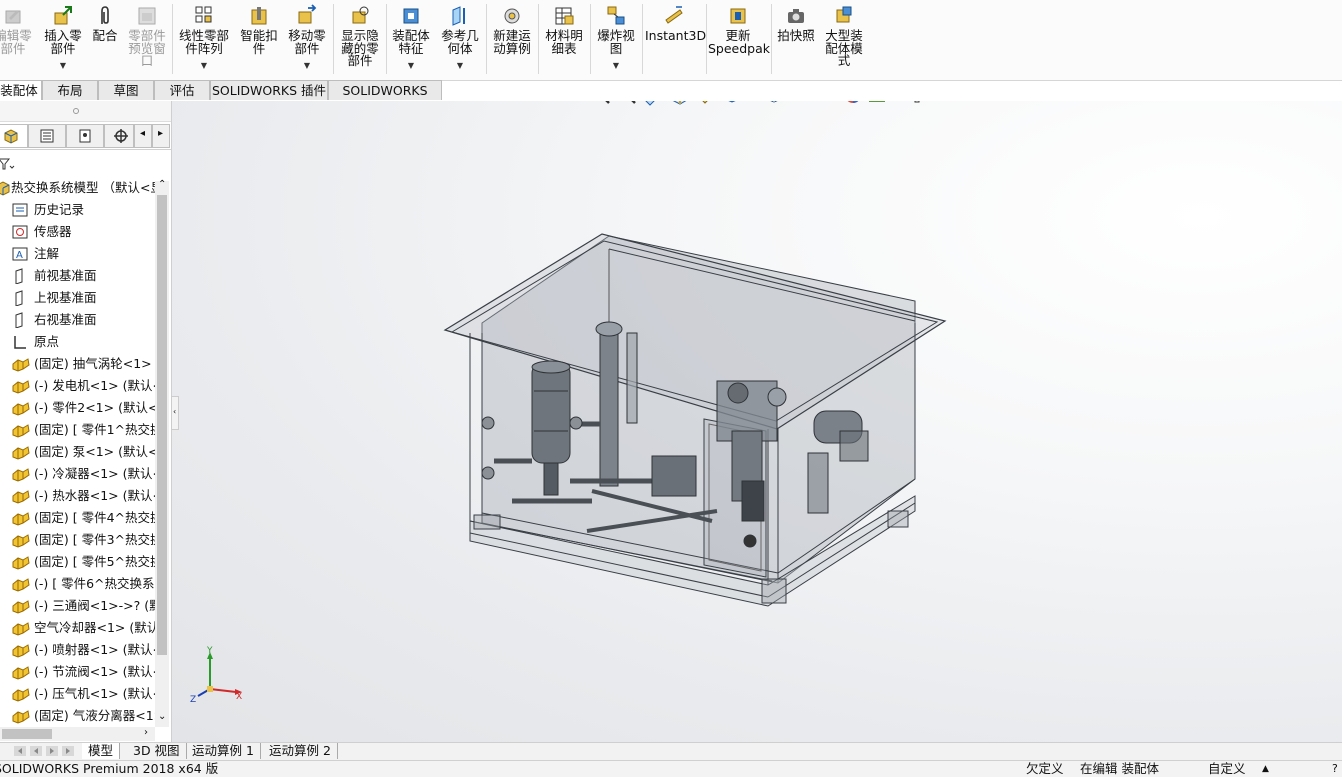 This screenshot has height=777, width=1342. Describe the element at coordinates (209, 651) in the screenshot. I see `triad-y-label: Y` at that location.